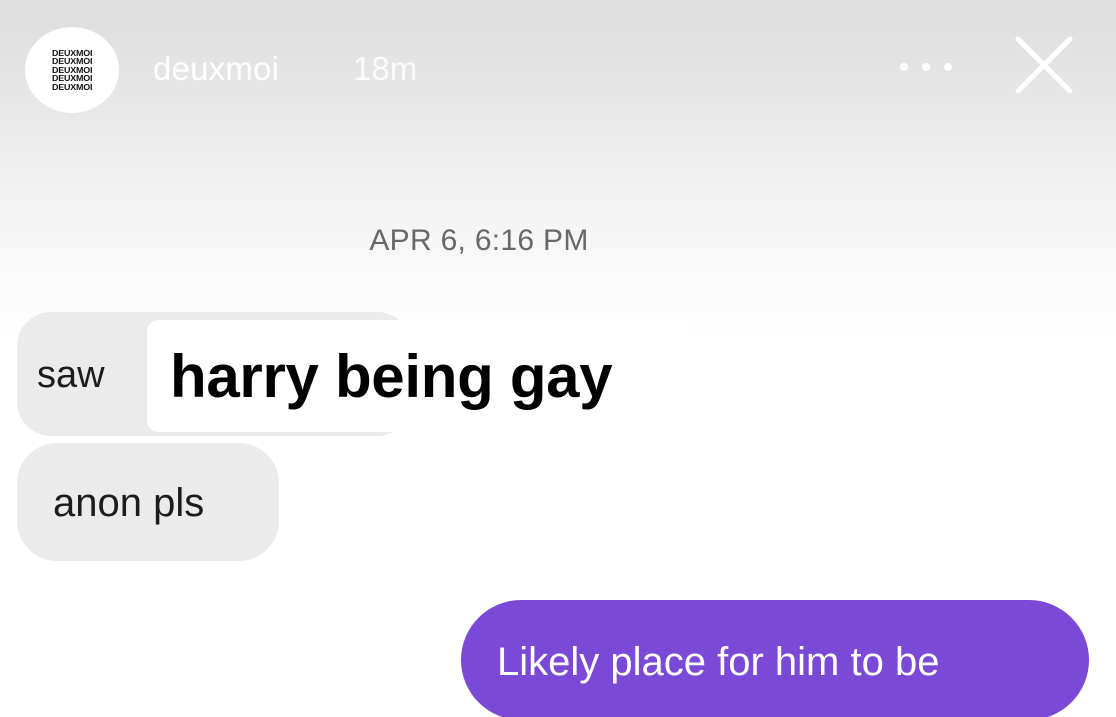 This screenshot has height=717, width=1116. What do you see at coordinates (129, 503) in the screenshot?
I see `incoming-message-text: anon pls` at bounding box center [129, 503].